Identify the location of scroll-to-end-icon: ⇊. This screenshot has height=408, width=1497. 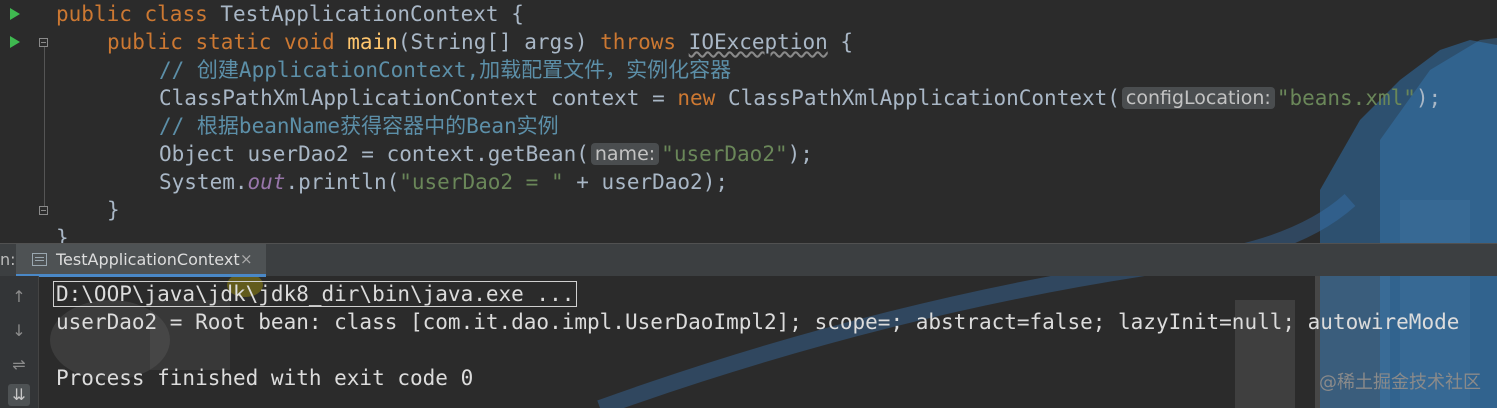
(19, 395).